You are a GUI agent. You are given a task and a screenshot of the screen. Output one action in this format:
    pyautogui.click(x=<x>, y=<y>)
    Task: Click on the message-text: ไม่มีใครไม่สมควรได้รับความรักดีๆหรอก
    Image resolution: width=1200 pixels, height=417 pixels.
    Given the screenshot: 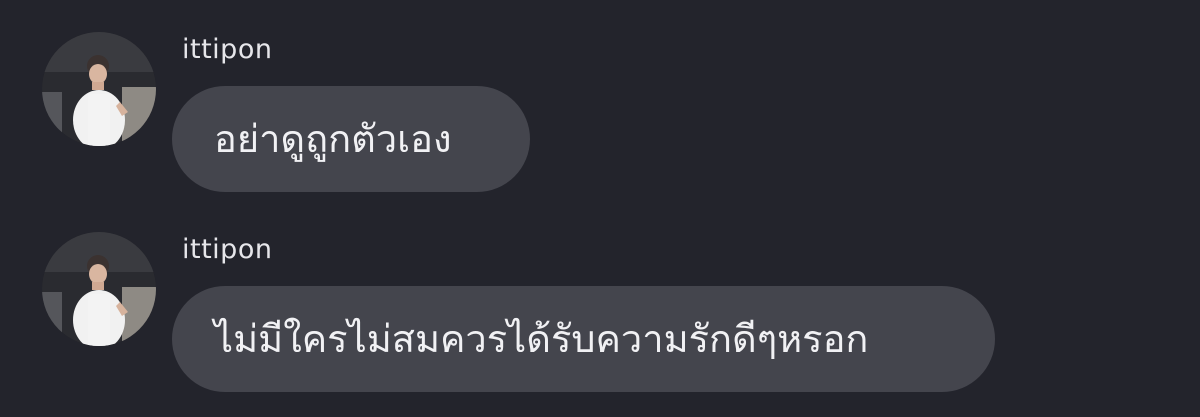 What is the action you would take?
    pyautogui.click(x=541, y=339)
    